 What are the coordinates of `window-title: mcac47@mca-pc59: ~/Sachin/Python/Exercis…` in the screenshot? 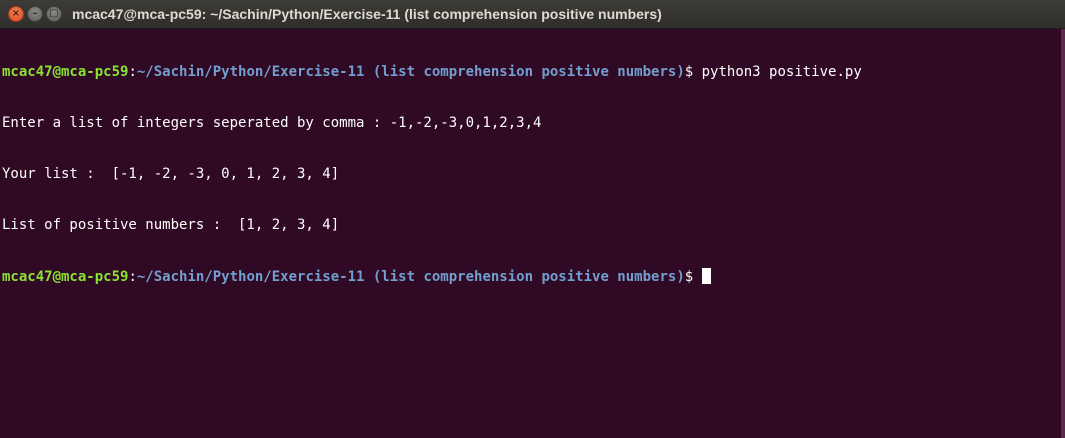 It's located at (367, 14).